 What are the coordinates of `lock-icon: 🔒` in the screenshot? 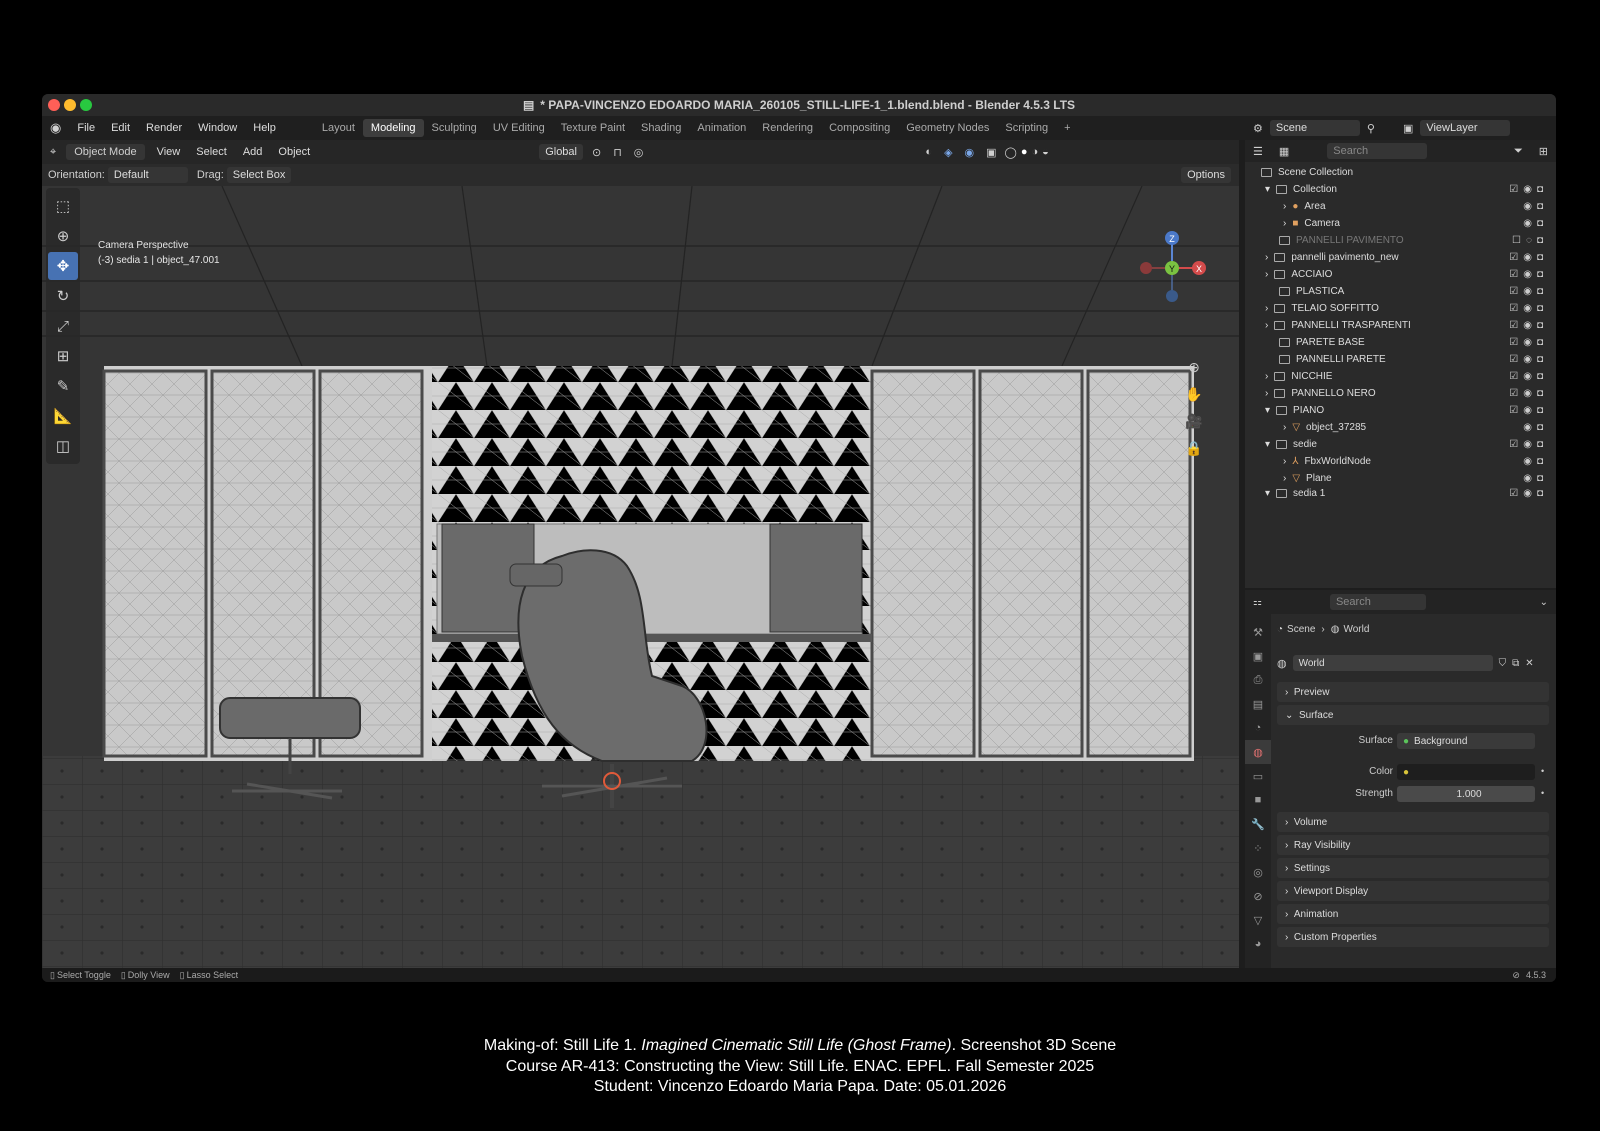 It's located at (1194, 448).